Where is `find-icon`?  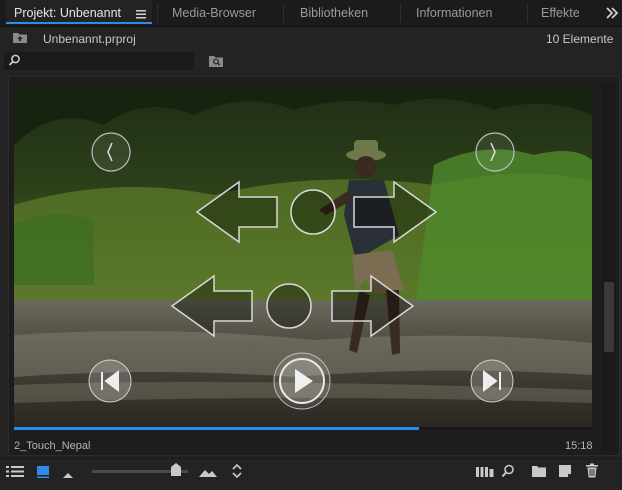
find-icon is located at coordinates (508, 471).